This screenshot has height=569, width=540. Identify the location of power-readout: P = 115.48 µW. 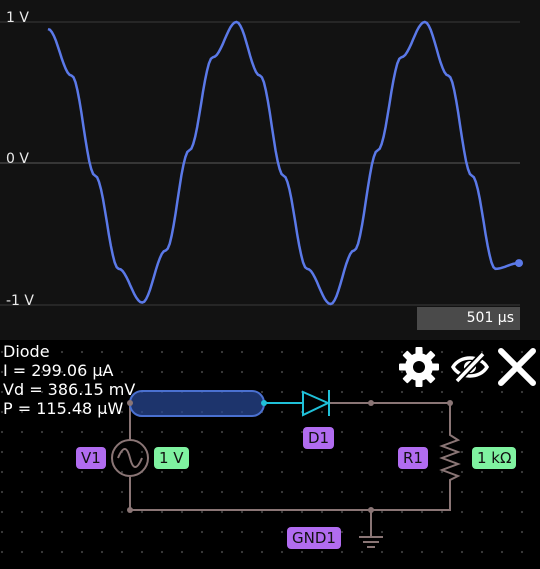
(63, 408).